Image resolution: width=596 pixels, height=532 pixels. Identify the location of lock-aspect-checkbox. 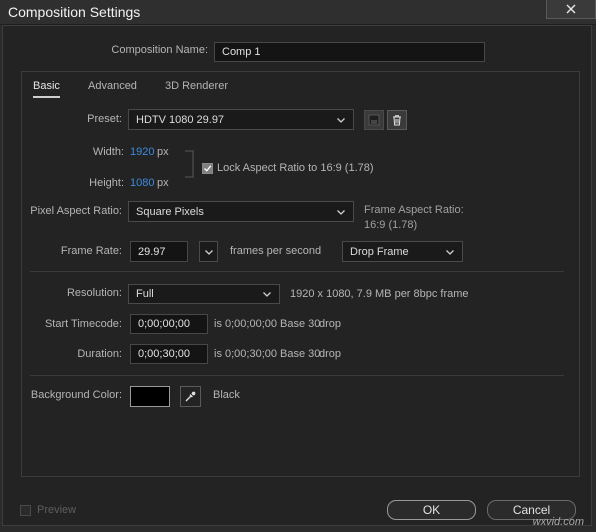
(207, 168).